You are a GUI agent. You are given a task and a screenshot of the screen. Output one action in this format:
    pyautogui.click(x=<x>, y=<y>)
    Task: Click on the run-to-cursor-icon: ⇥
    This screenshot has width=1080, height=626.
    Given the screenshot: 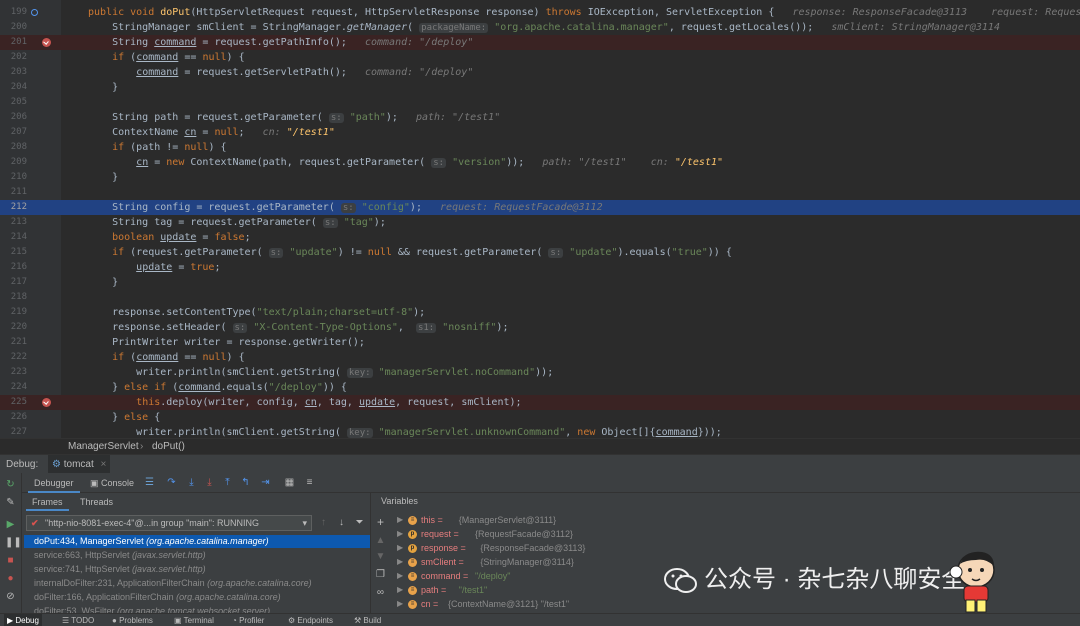 What is the action you would take?
    pyautogui.click(x=265, y=482)
    